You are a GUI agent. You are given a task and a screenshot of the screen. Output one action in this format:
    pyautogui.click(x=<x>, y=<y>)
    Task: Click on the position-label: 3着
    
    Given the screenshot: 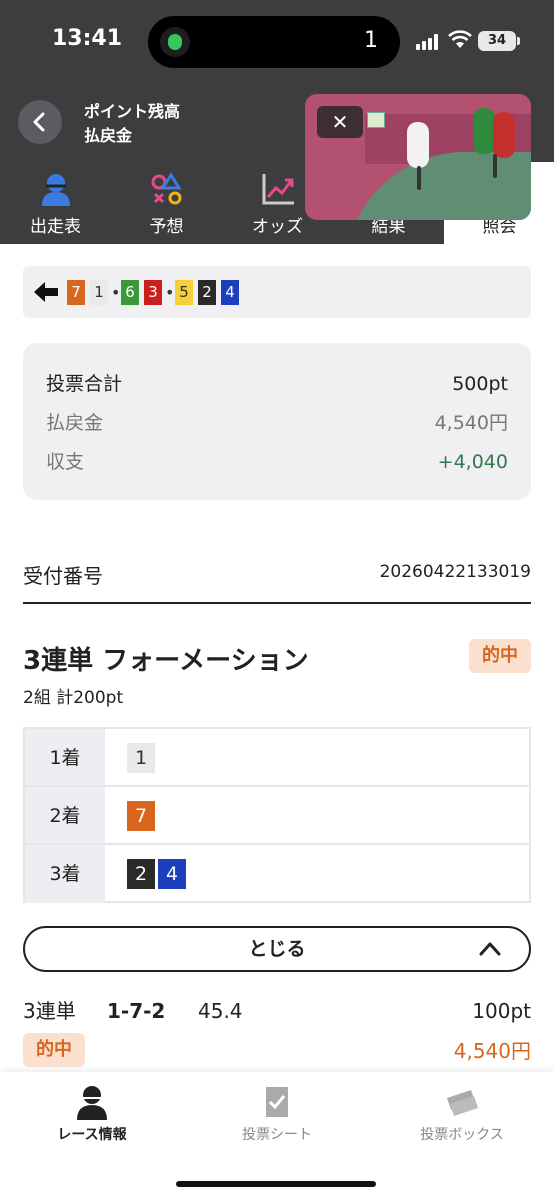 What is the action you would take?
    pyautogui.click(x=65, y=874)
    